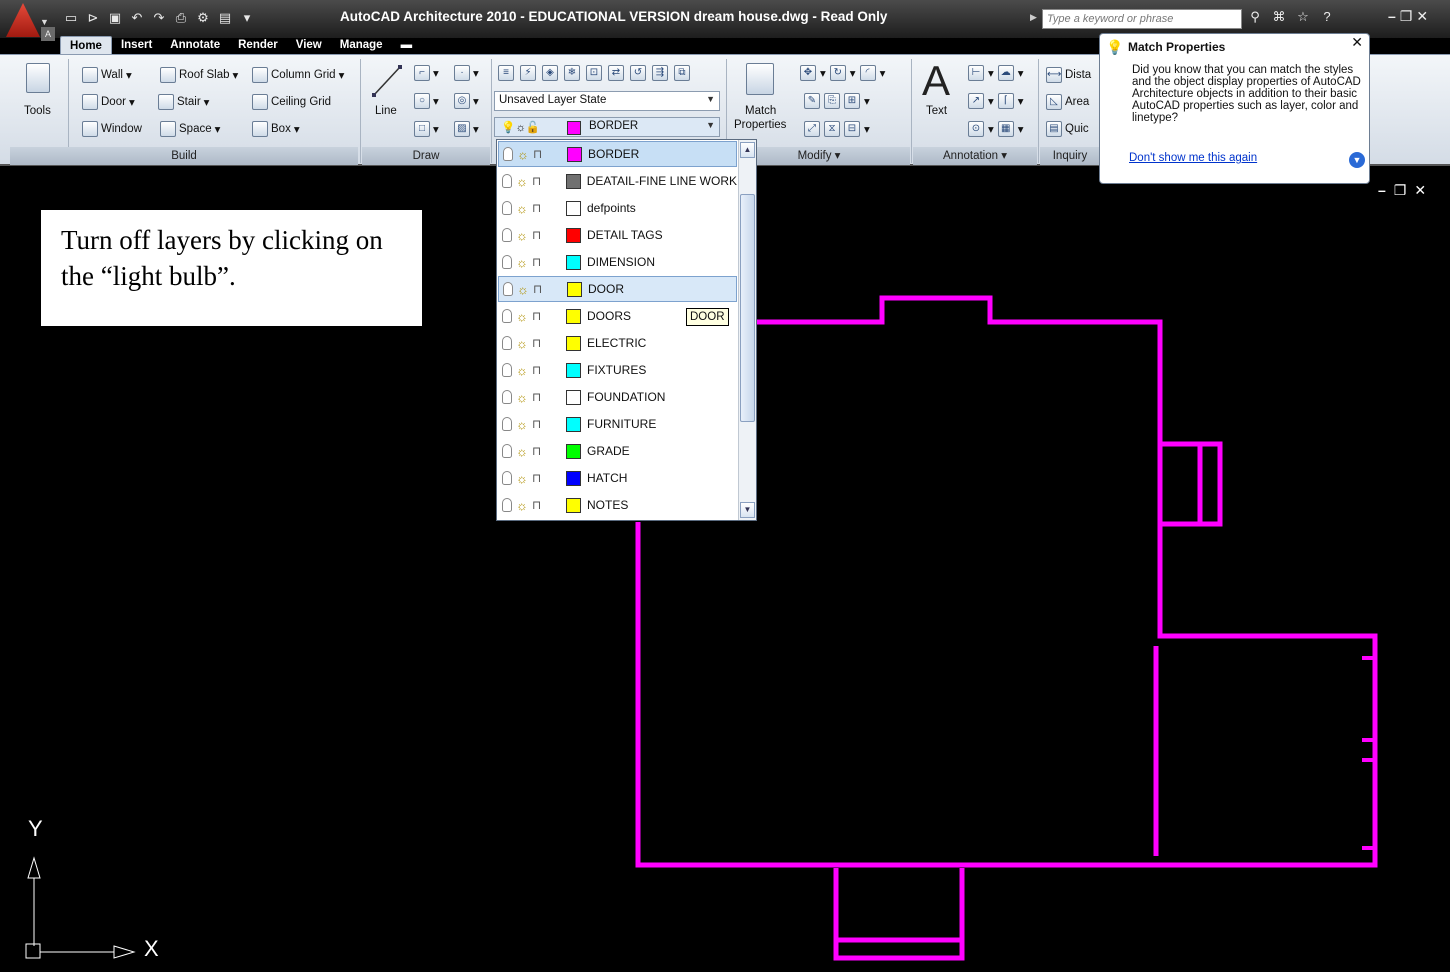 The image size is (1450, 972). I want to click on current-layer-dropdown: 💡☼🔓 BORDER ▼, so click(607, 127).